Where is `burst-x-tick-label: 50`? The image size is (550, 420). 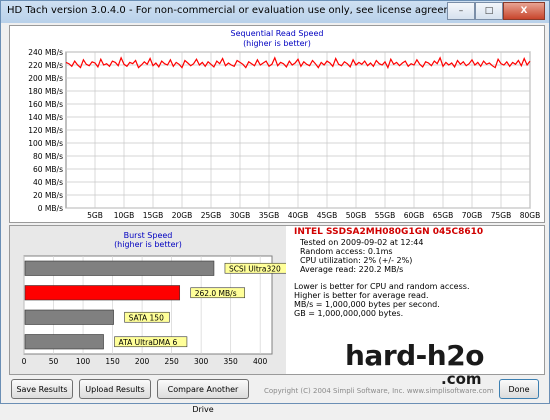
burst-x-tick-label: 50 is located at coordinates (54, 361).